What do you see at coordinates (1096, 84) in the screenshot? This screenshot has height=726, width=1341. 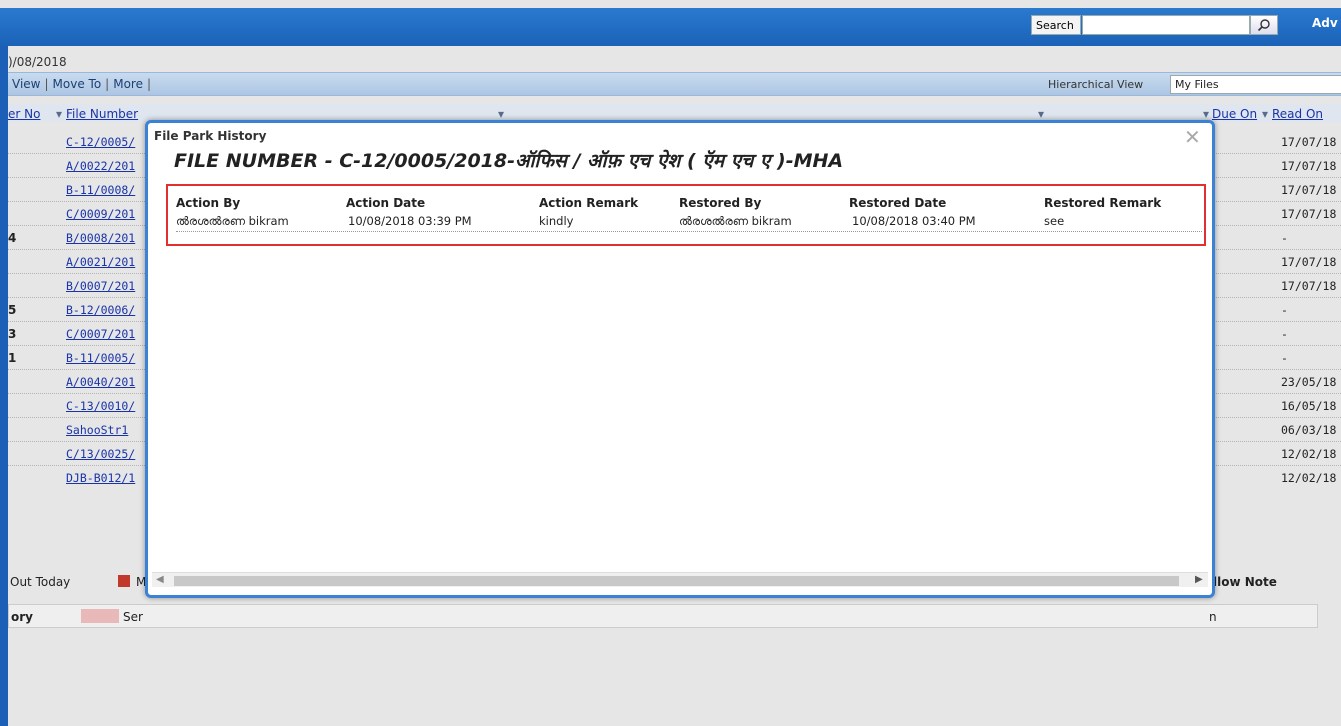 I see `hierarchical-view-label: Hierarchical View` at bounding box center [1096, 84].